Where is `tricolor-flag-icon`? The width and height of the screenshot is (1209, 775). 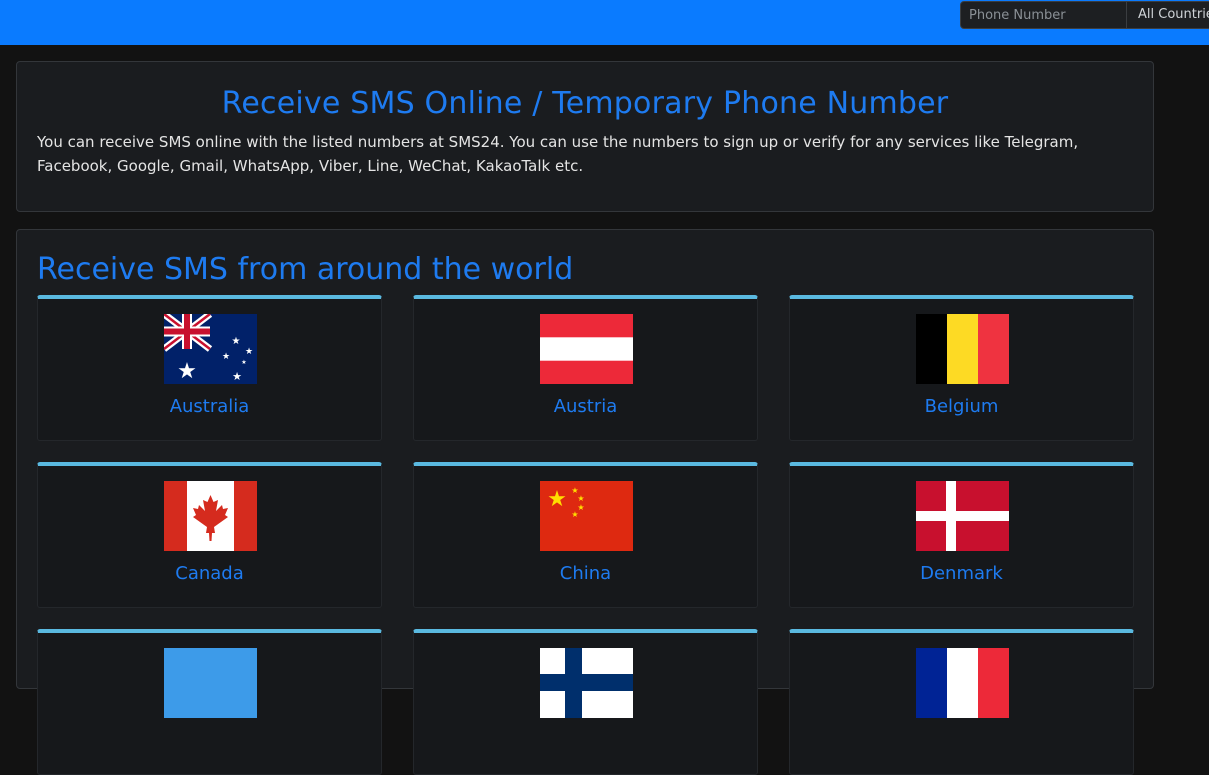
tricolor-flag-icon is located at coordinates (962, 683).